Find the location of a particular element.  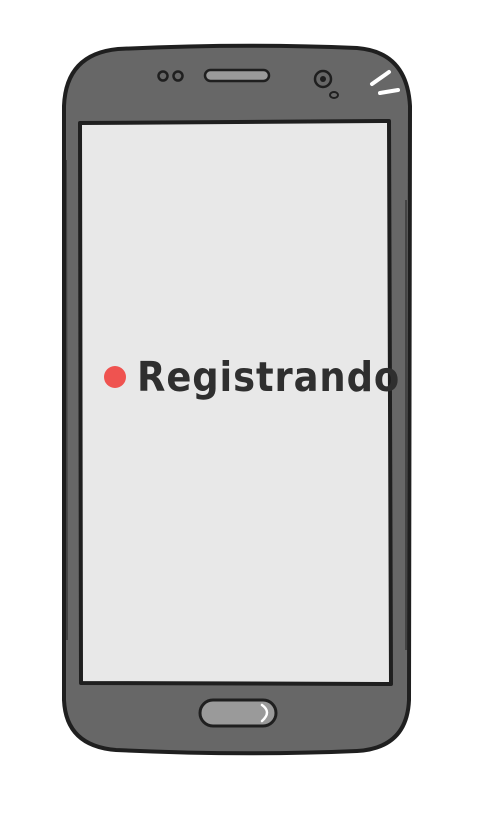

speaker-icon is located at coordinates (237, 75).